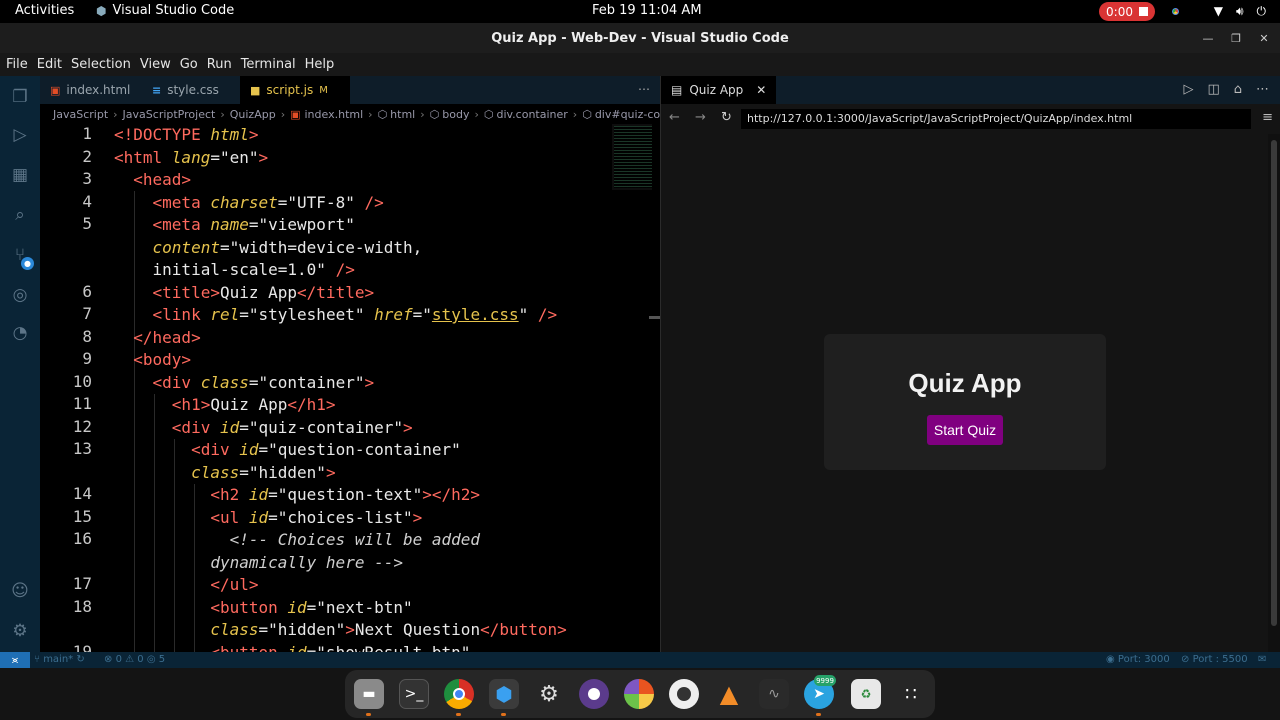 The height and width of the screenshot is (720, 1280). I want to click on code-line: class="hidden">Next Question</button>, so click(340, 630).